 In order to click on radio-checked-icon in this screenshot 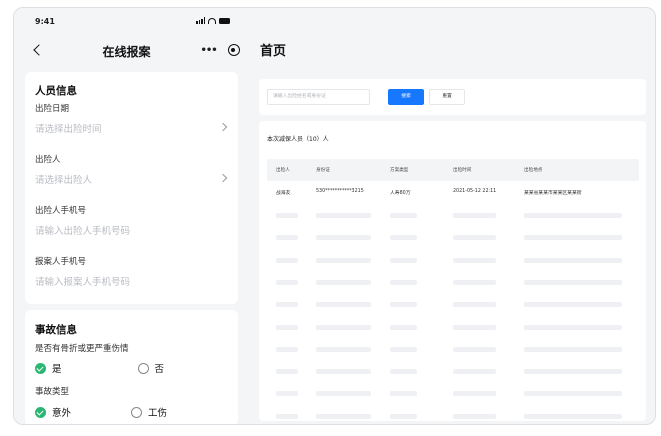, I will do `click(40, 368)`.